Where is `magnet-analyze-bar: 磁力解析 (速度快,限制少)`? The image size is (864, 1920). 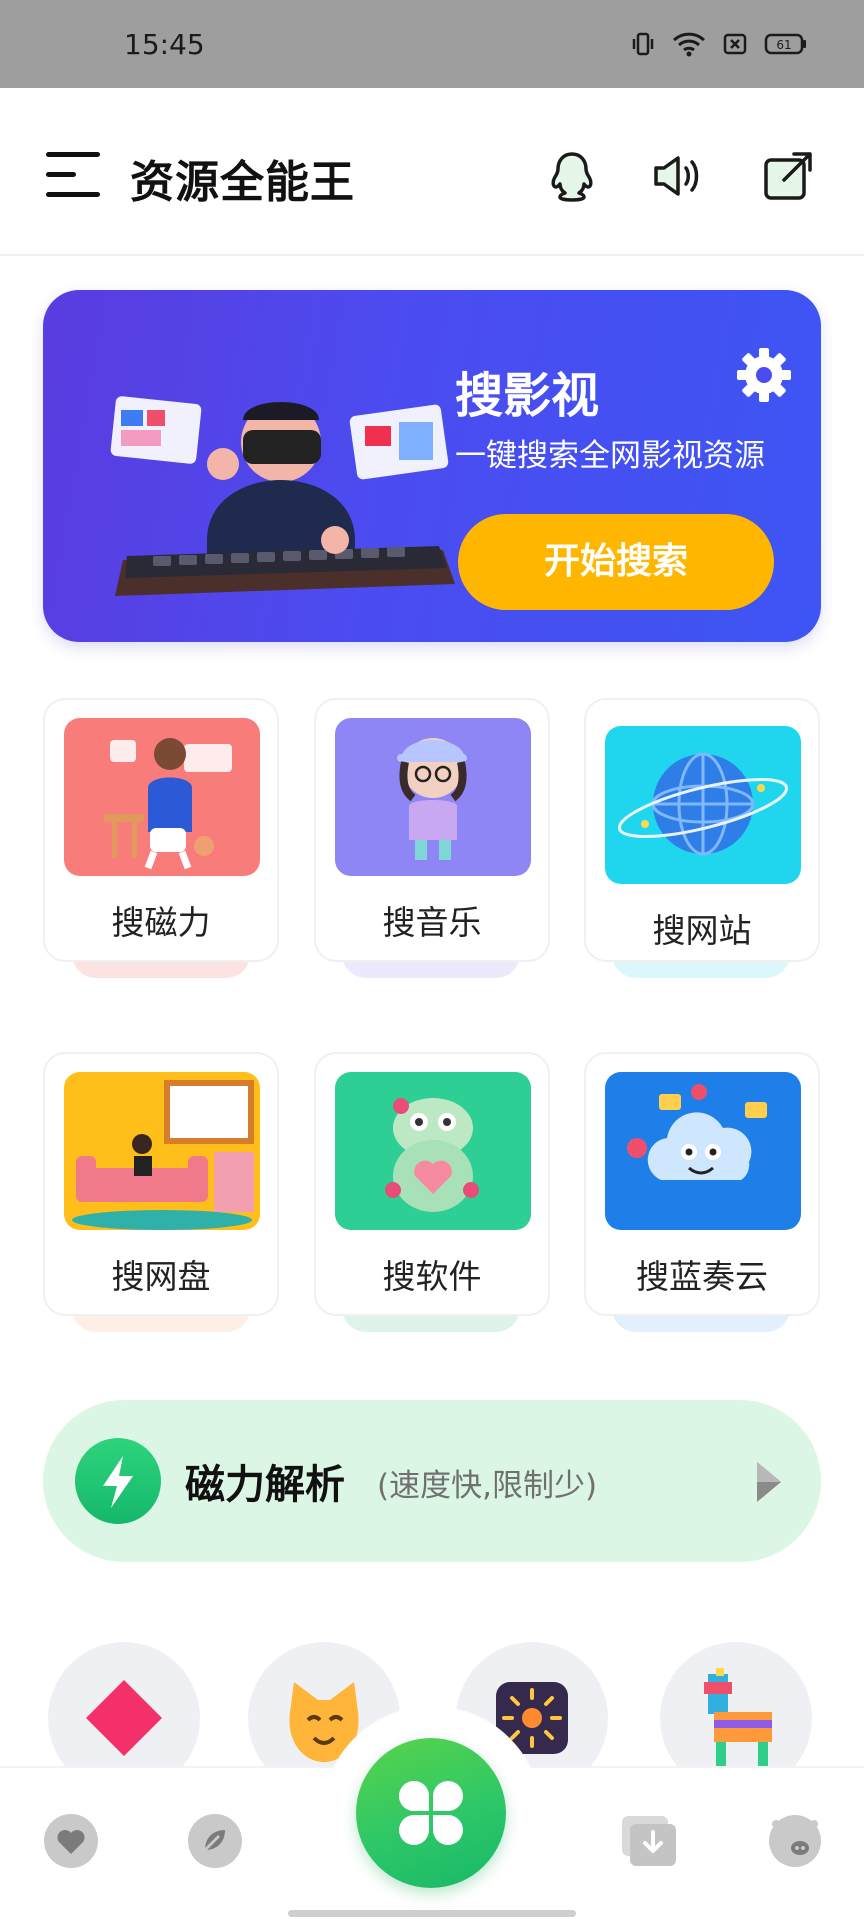
magnet-analyze-bar: 磁力解析 (速度快,限制少) is located at coordinates (432, 1481).